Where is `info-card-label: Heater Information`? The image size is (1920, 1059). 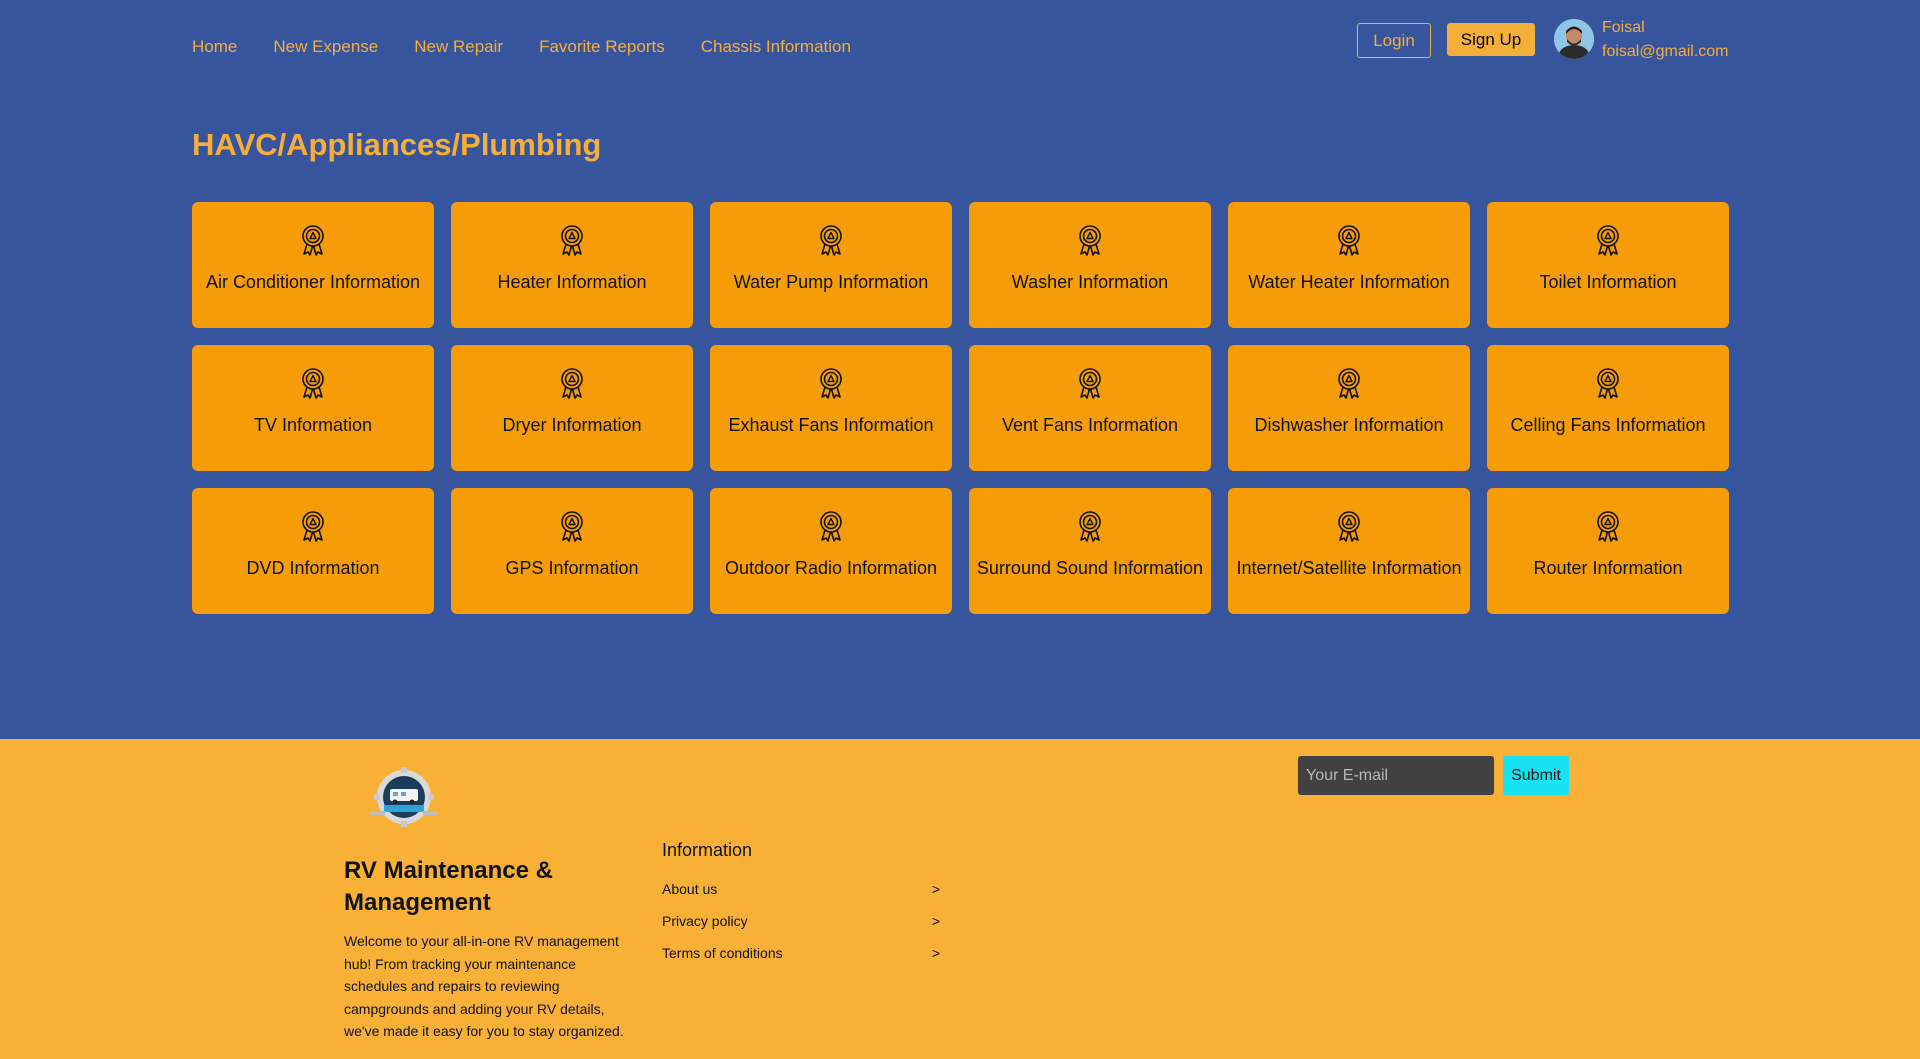
info-card-label: Heater Information is located at coordinates (572, 282).